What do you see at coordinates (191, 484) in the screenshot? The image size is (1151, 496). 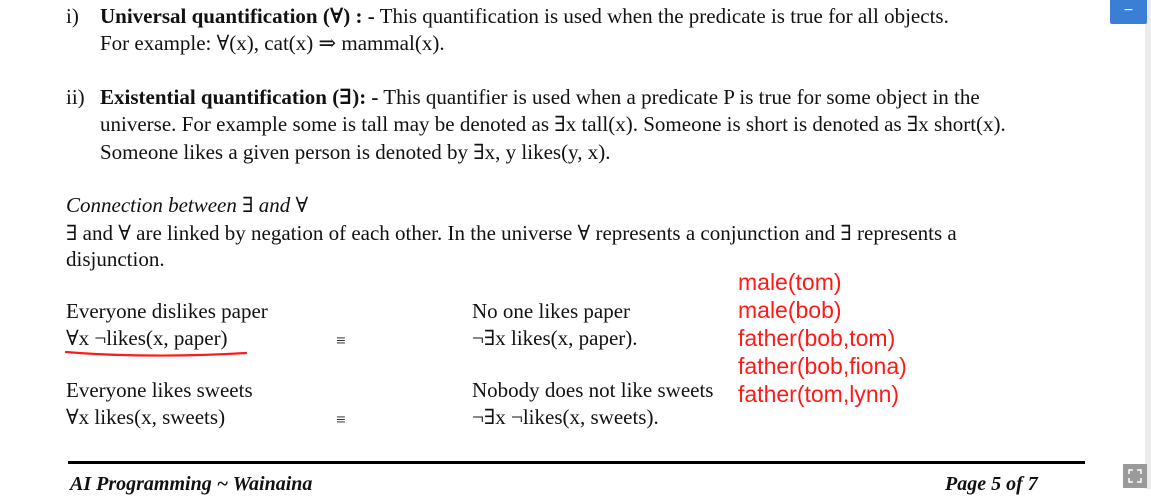 I see `footer-left: AI Programming ~ Wainaina` at bounding box center [191, 484].